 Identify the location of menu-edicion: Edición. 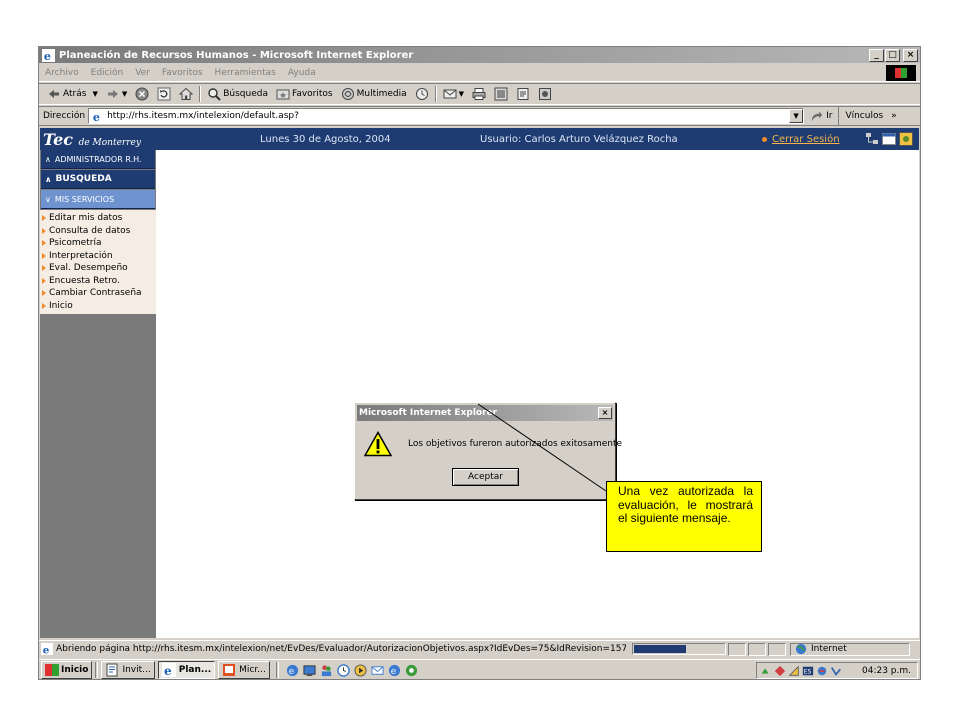
(107, 73).